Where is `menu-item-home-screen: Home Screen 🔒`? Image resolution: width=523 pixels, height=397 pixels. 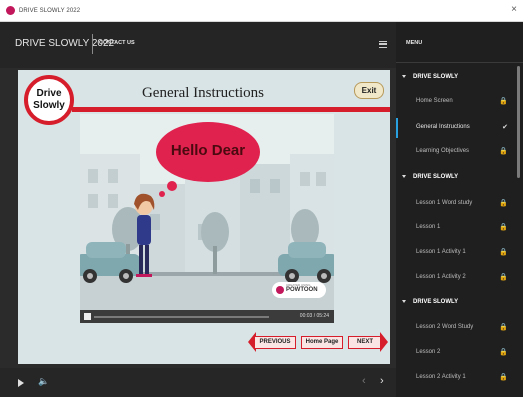
menu-item-home-screen: Home Screen 🔒 is located at coordinates (457, 102).